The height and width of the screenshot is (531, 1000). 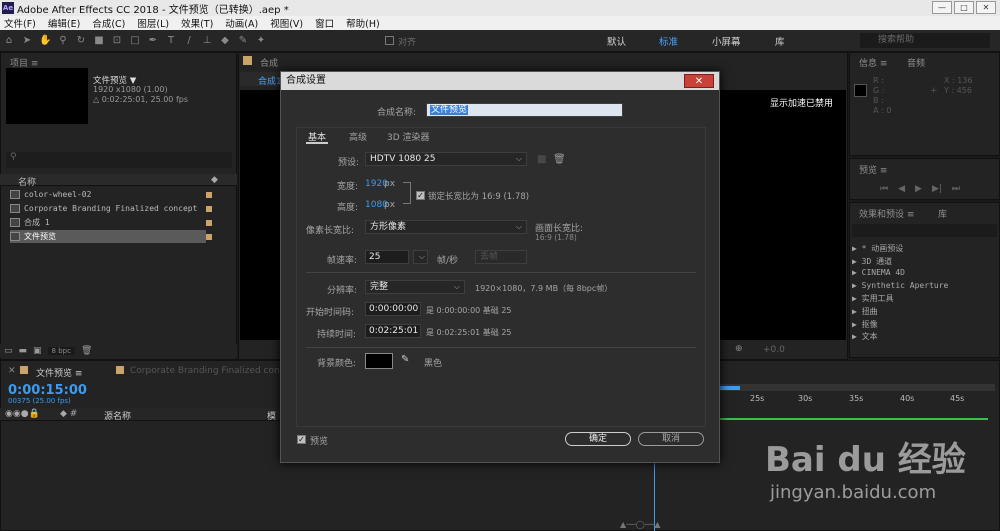 I want to click on workspace-standard: 标准, so click(x=668, y=41).